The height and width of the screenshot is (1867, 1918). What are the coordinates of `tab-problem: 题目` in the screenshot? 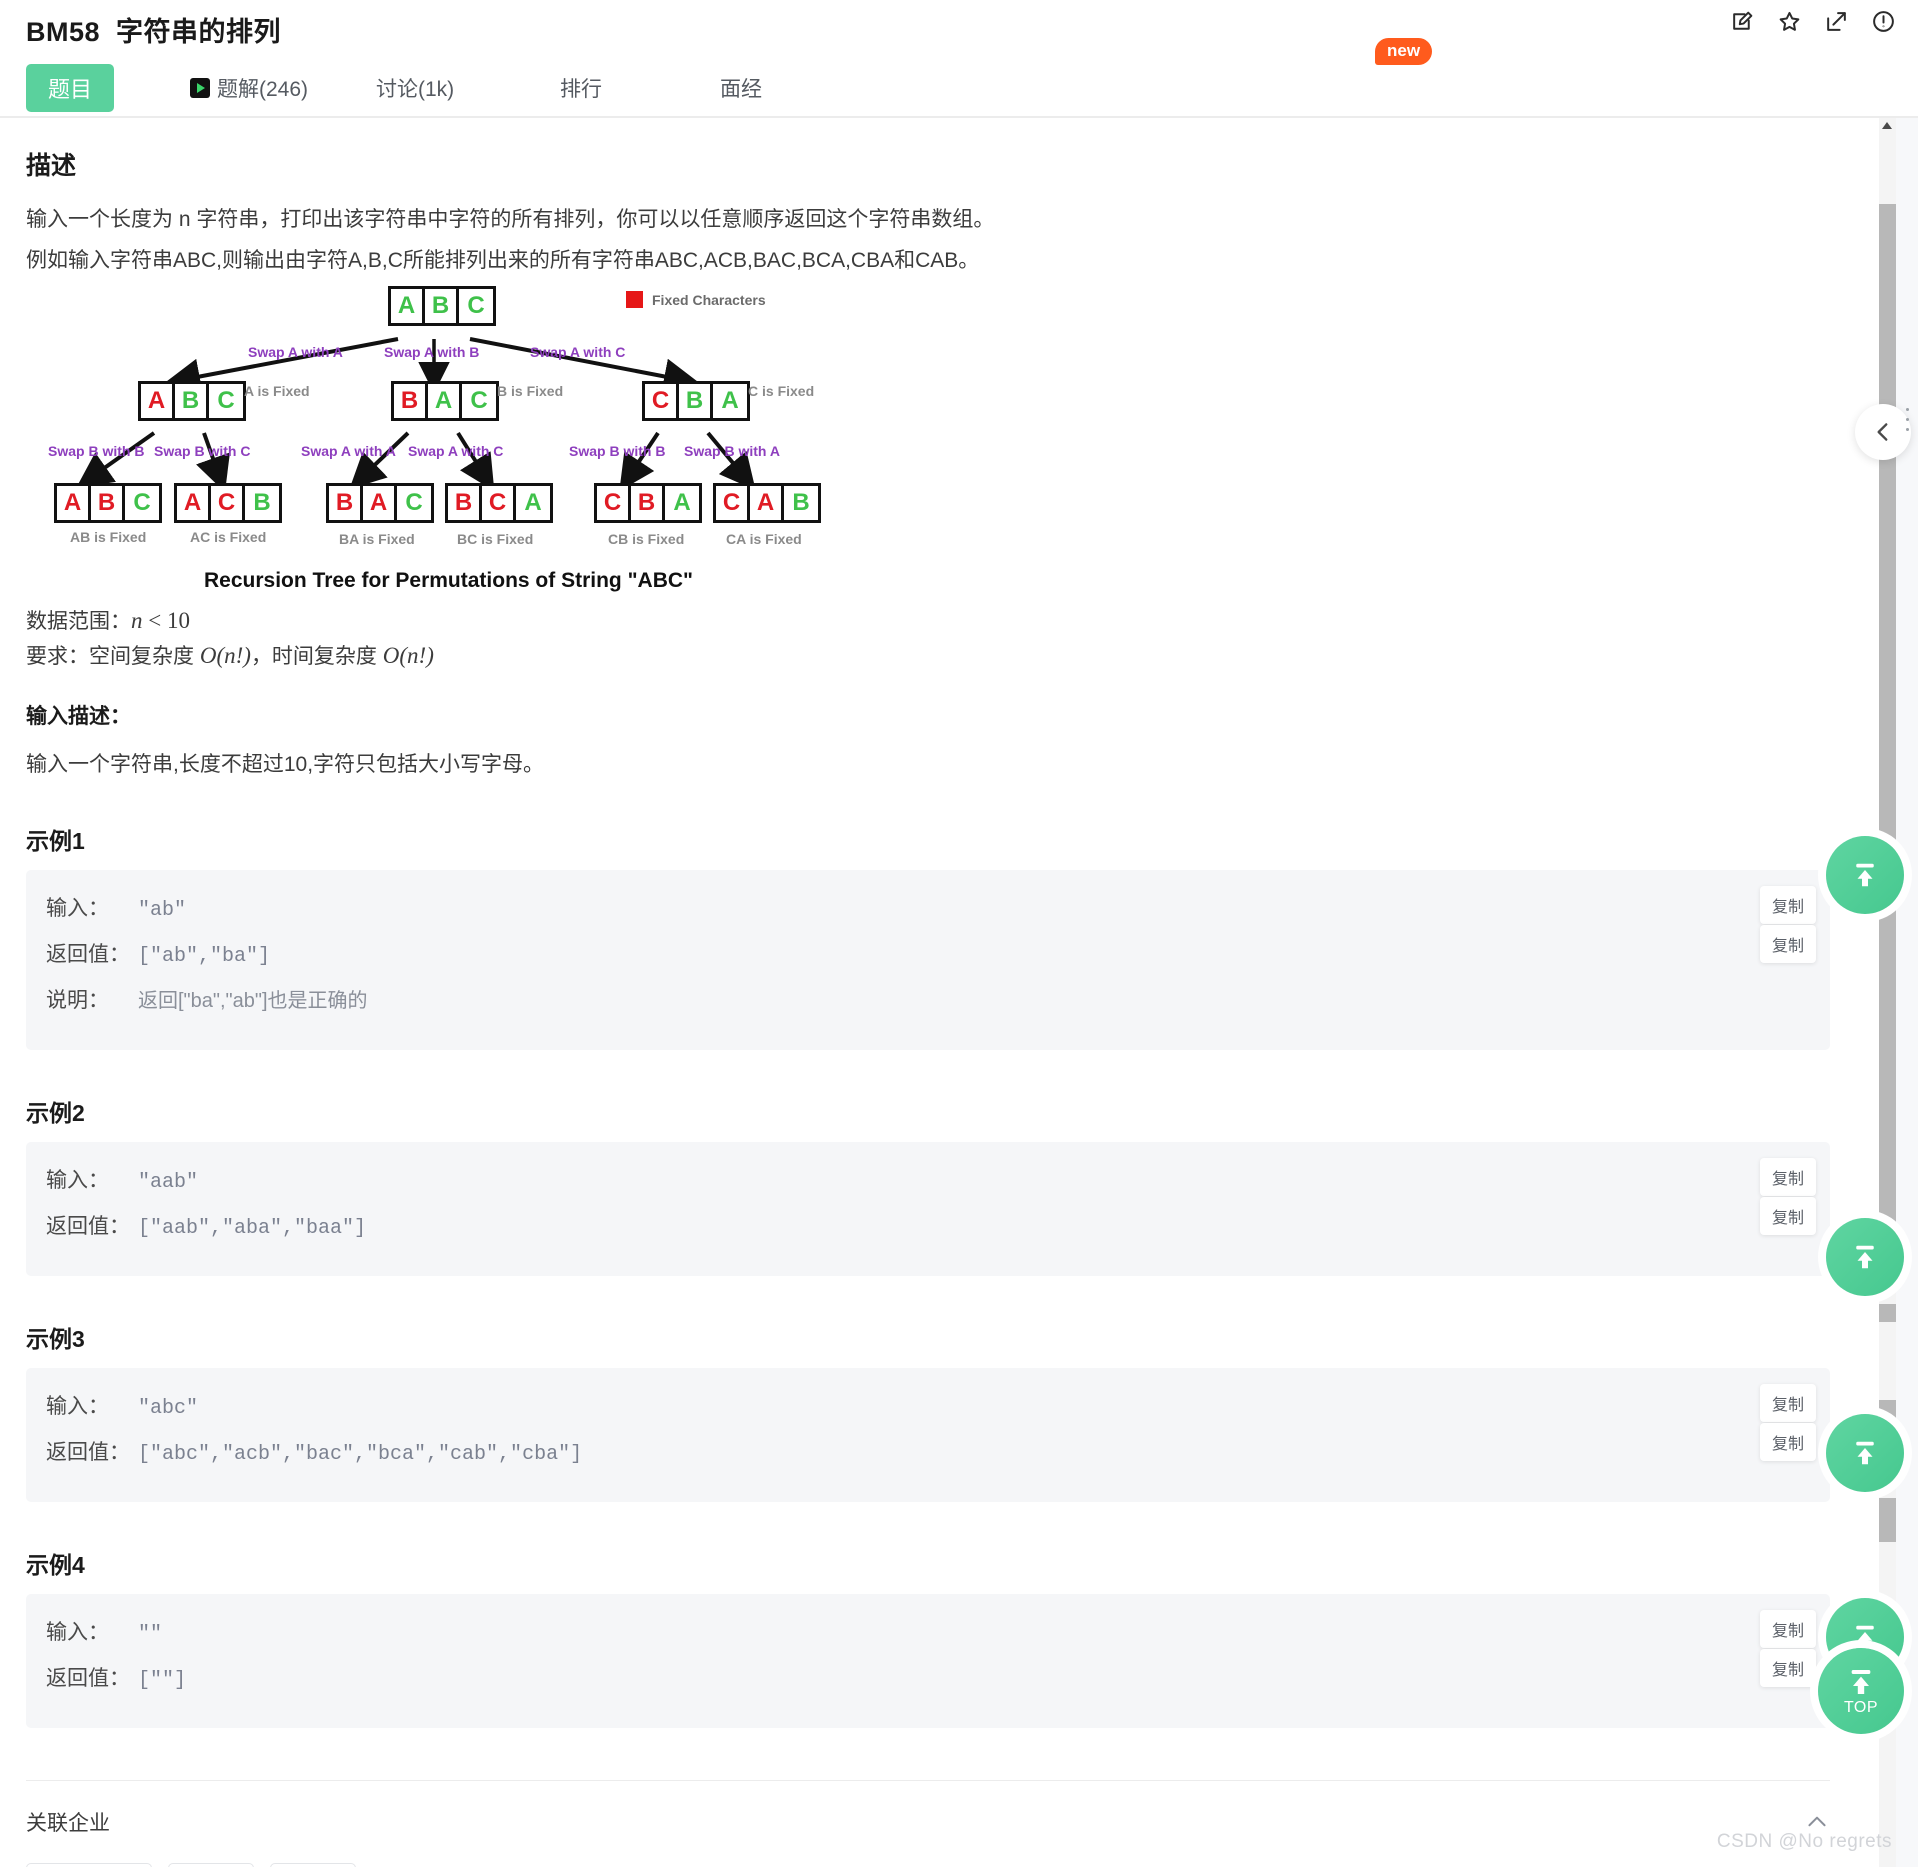 It's located at (70, 88).